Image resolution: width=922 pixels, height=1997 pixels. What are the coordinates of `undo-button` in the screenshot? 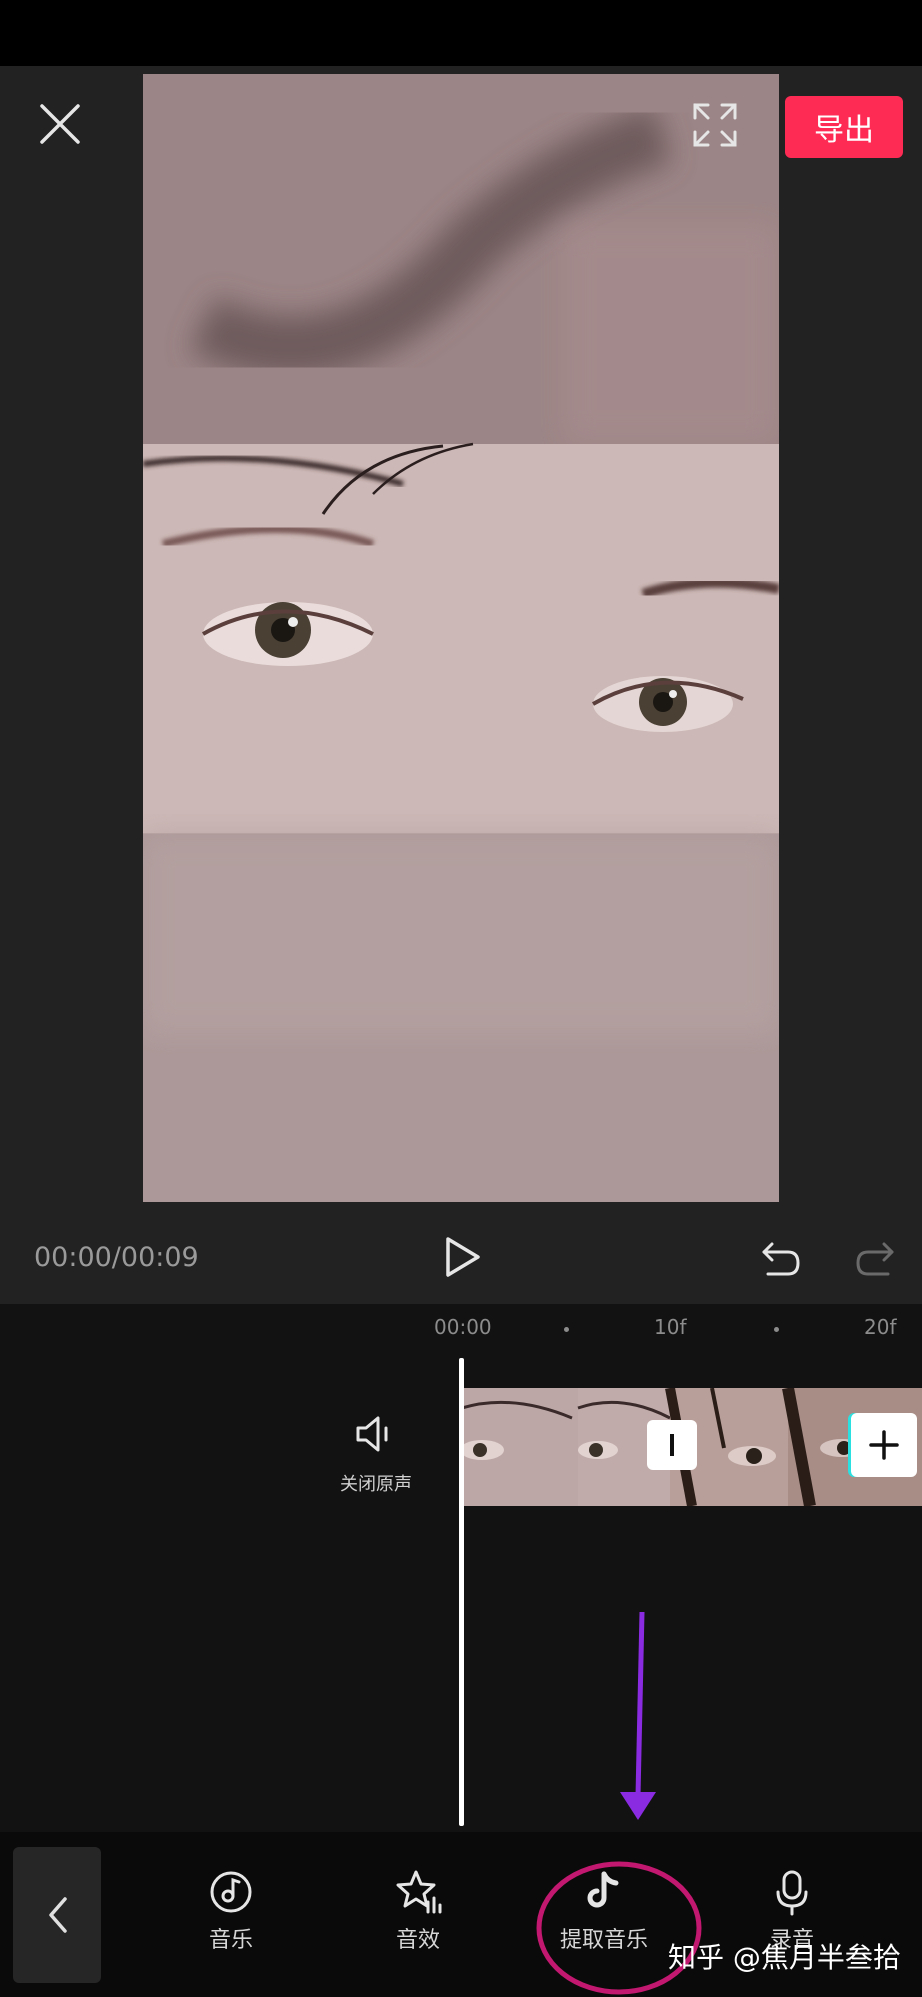 It's located at (781, 1258).